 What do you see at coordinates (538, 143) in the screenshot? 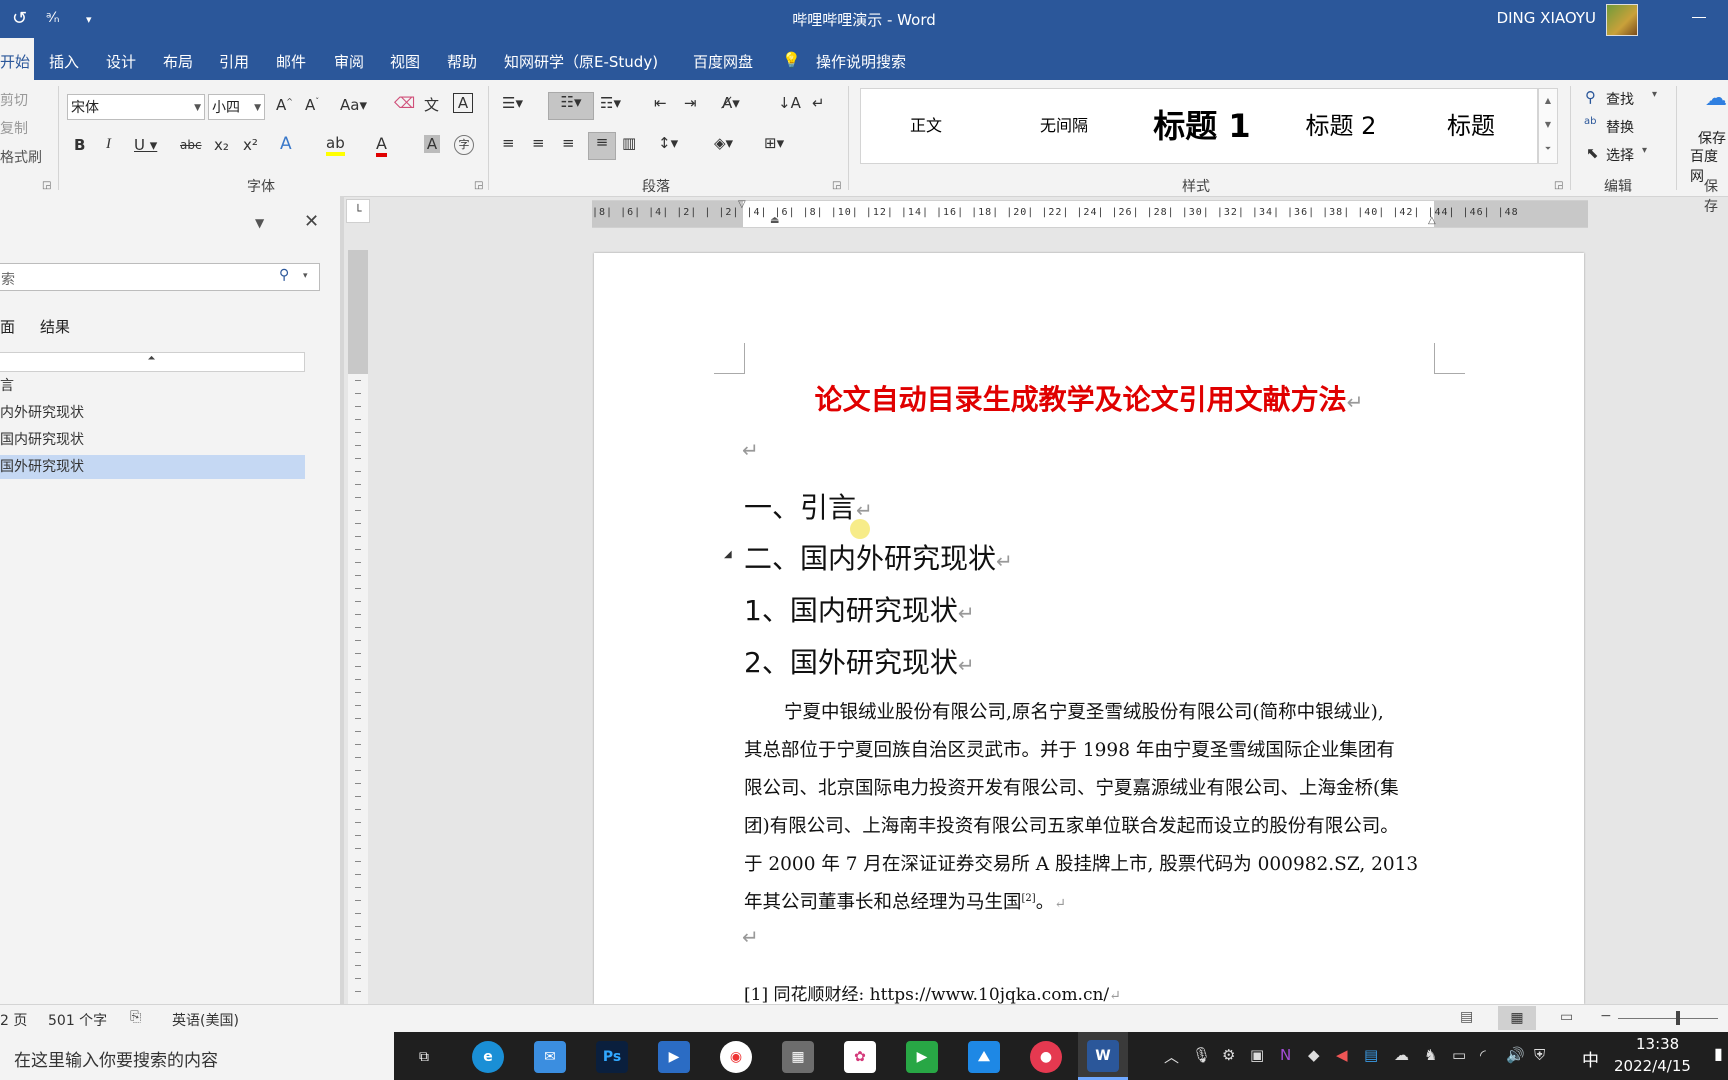
I see `align-center-icon: ≡` at bounding box center [538, 143].